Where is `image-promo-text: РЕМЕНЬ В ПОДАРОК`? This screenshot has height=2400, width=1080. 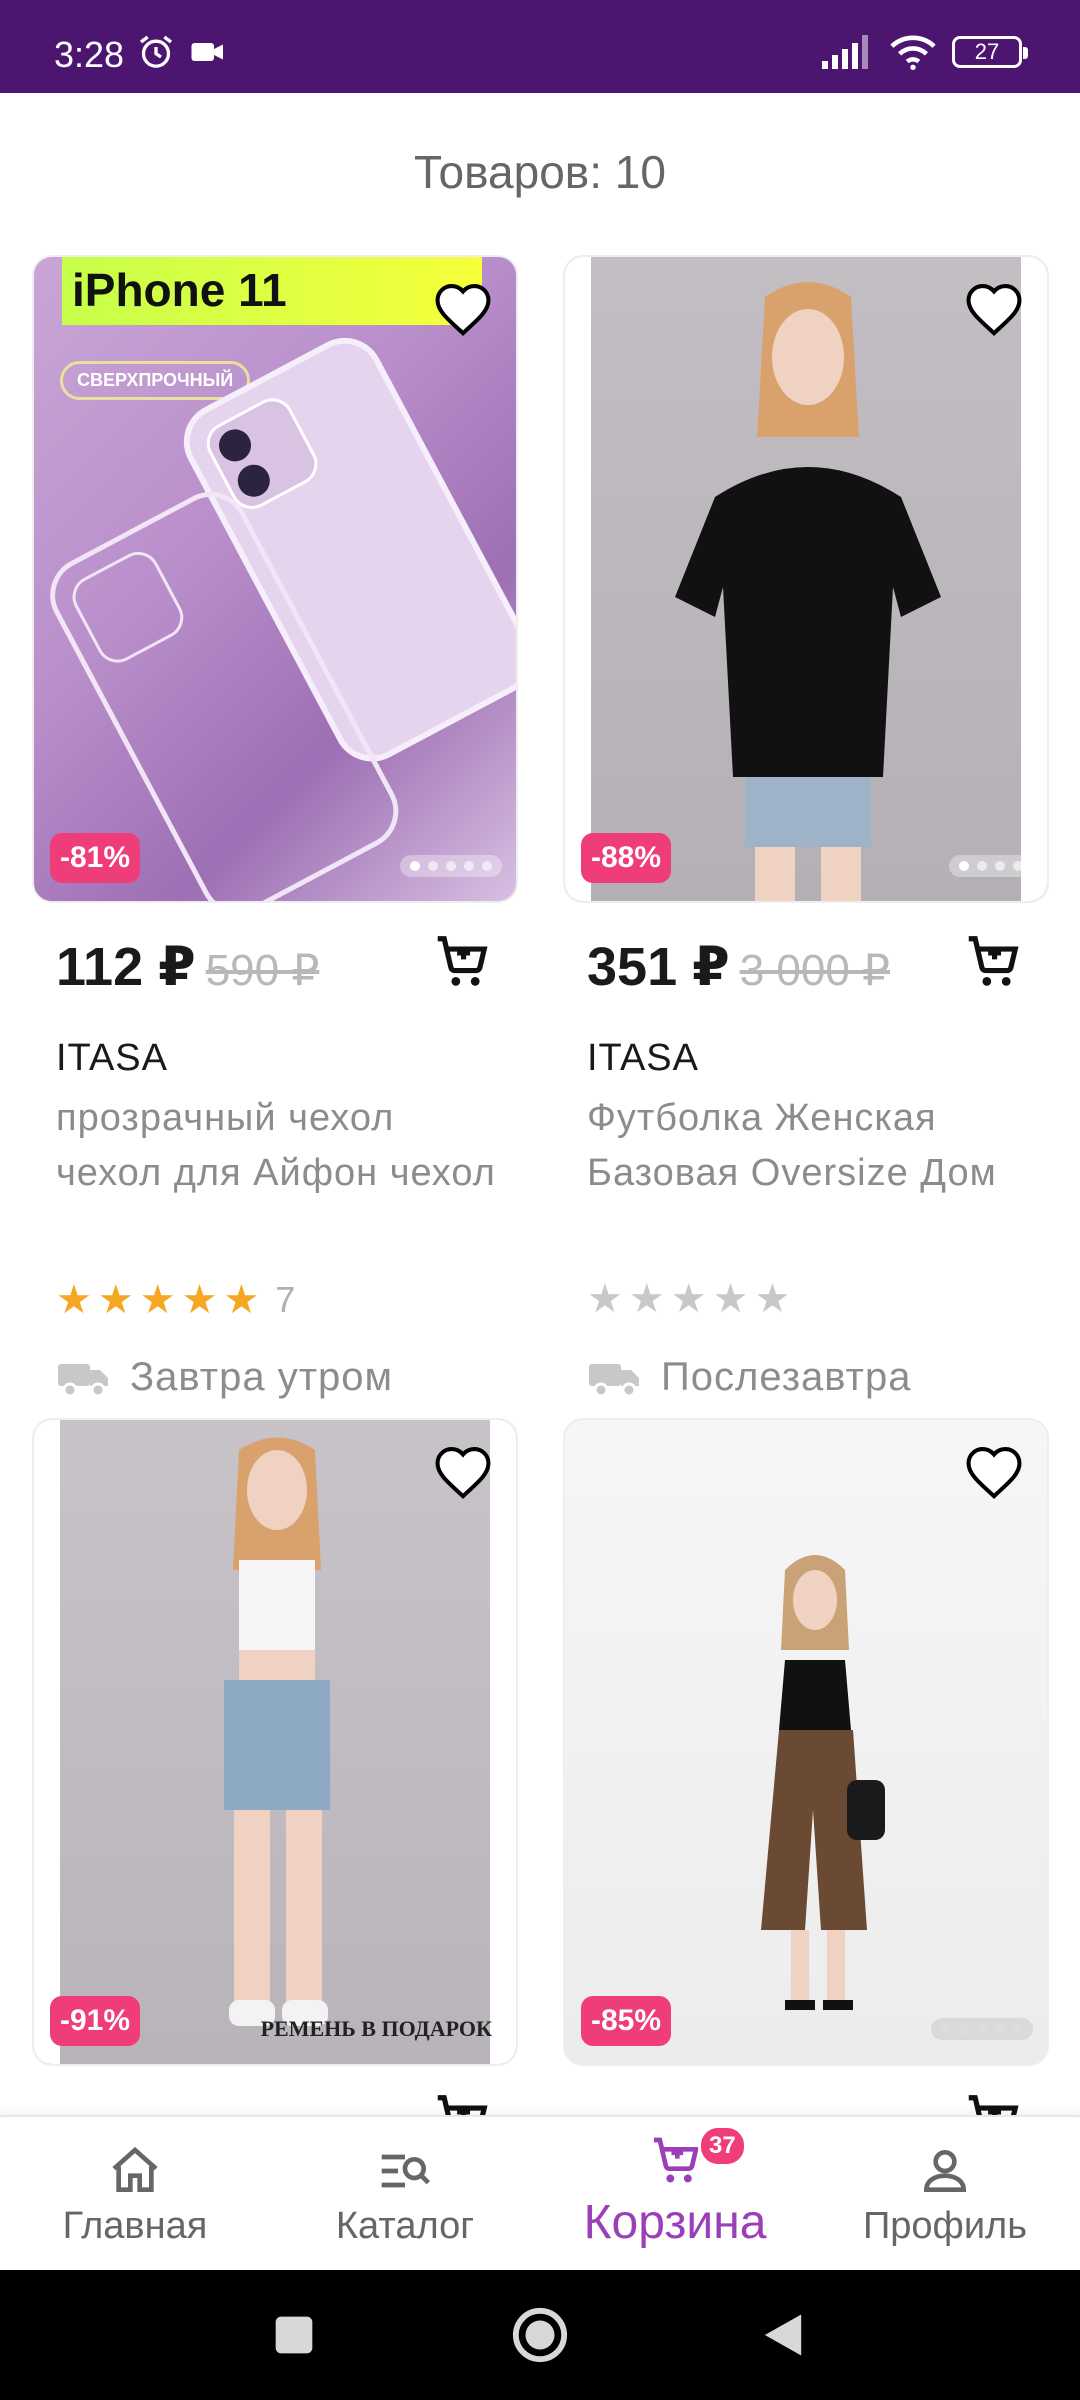
image-promo-text: РЕМЕНЬ В ПОДАРОК is located at coordinates (376, 2028).